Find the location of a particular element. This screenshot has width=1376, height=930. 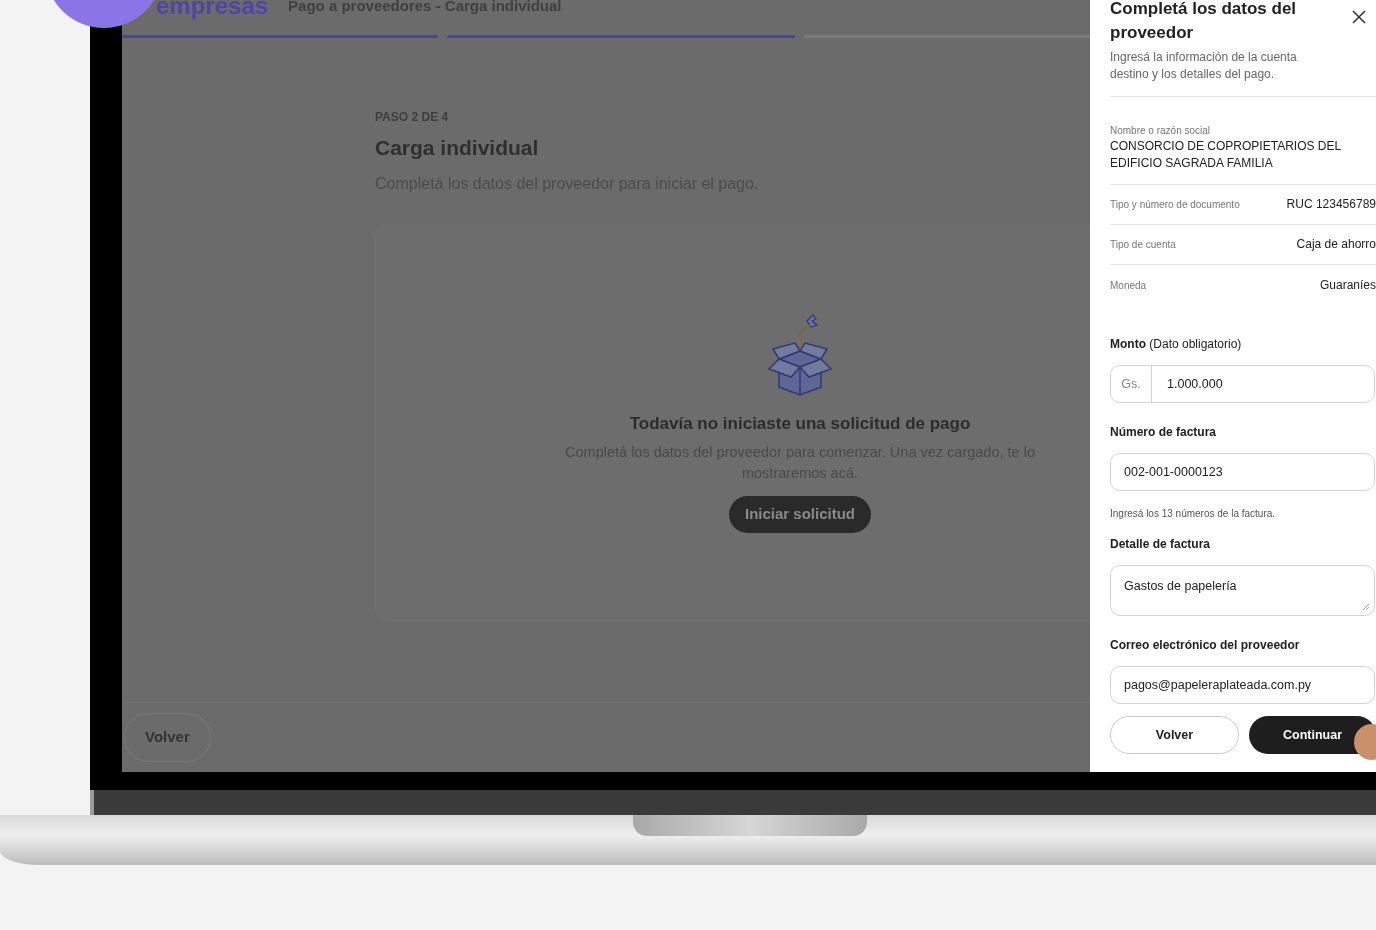

field-label: Detalle de factura is located at coordinates (1161, 544).